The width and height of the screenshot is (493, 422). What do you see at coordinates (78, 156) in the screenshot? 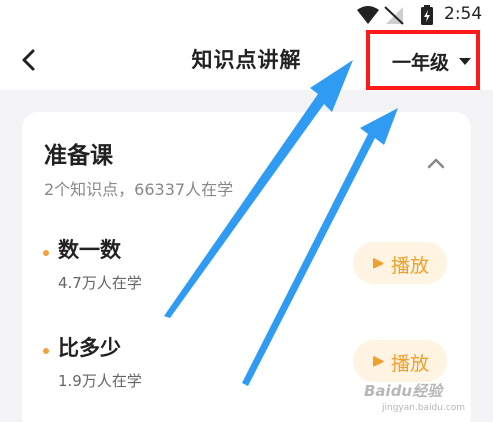
I see `course-title: 准备课` at bounding box center [78, 156].